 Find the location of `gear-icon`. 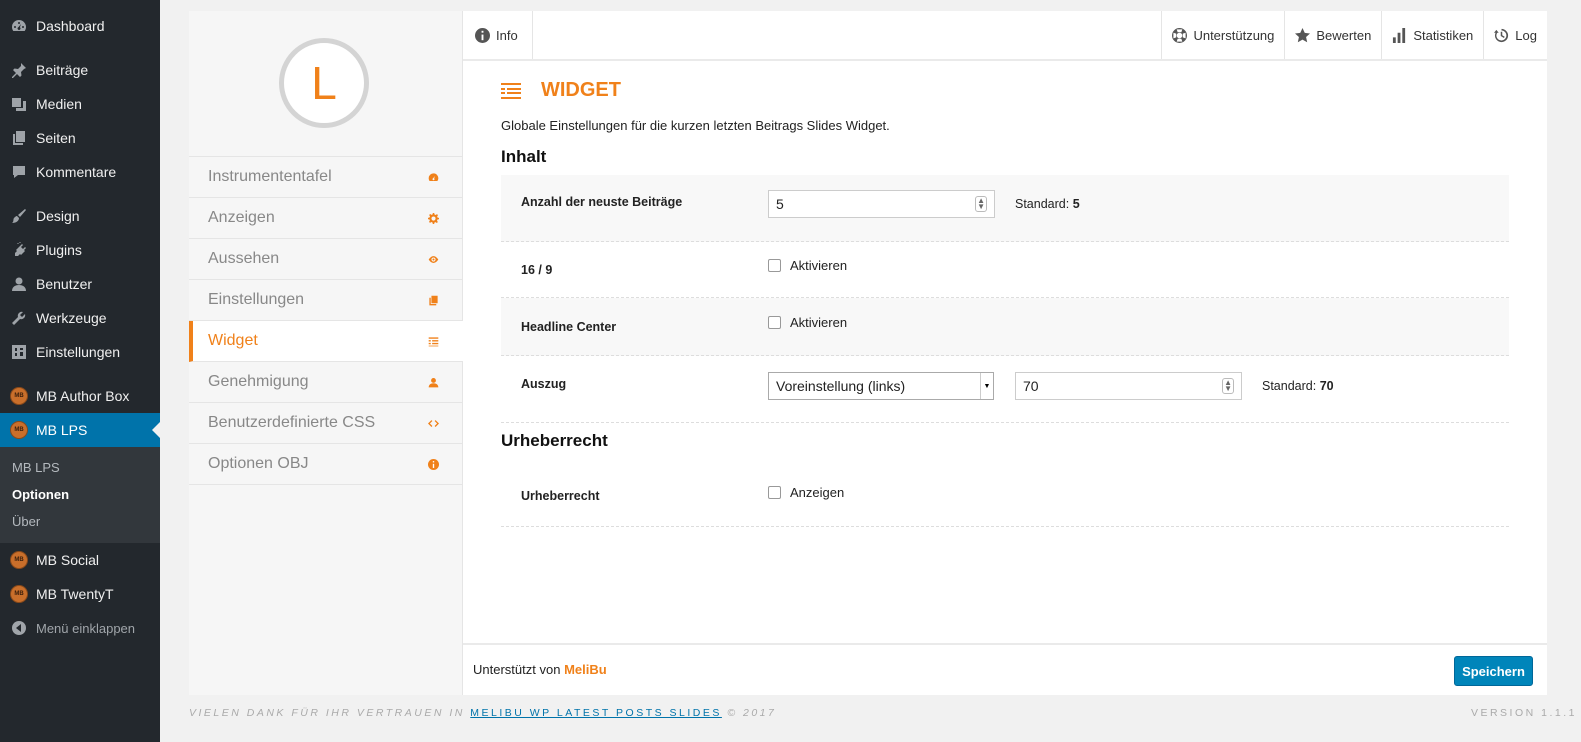

gear-icon is located at coordinates (433, 218).